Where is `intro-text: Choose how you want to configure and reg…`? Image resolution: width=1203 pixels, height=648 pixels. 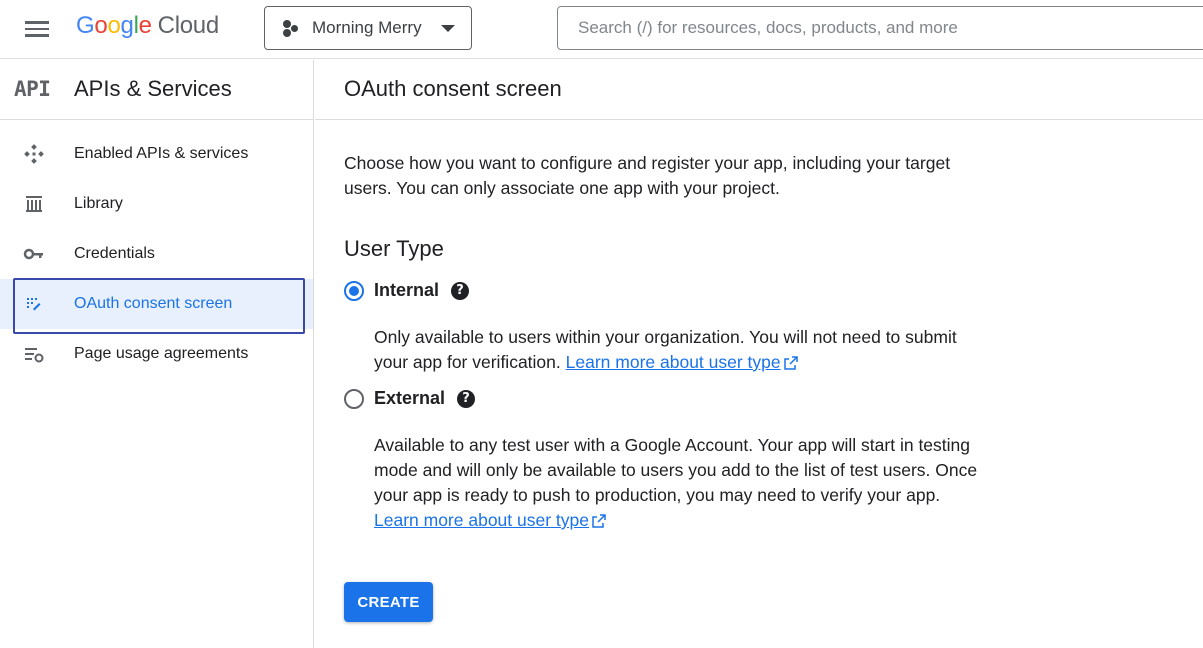
intro-text: Choose how you want to configure and reg… is located at coordinates (647, 175).